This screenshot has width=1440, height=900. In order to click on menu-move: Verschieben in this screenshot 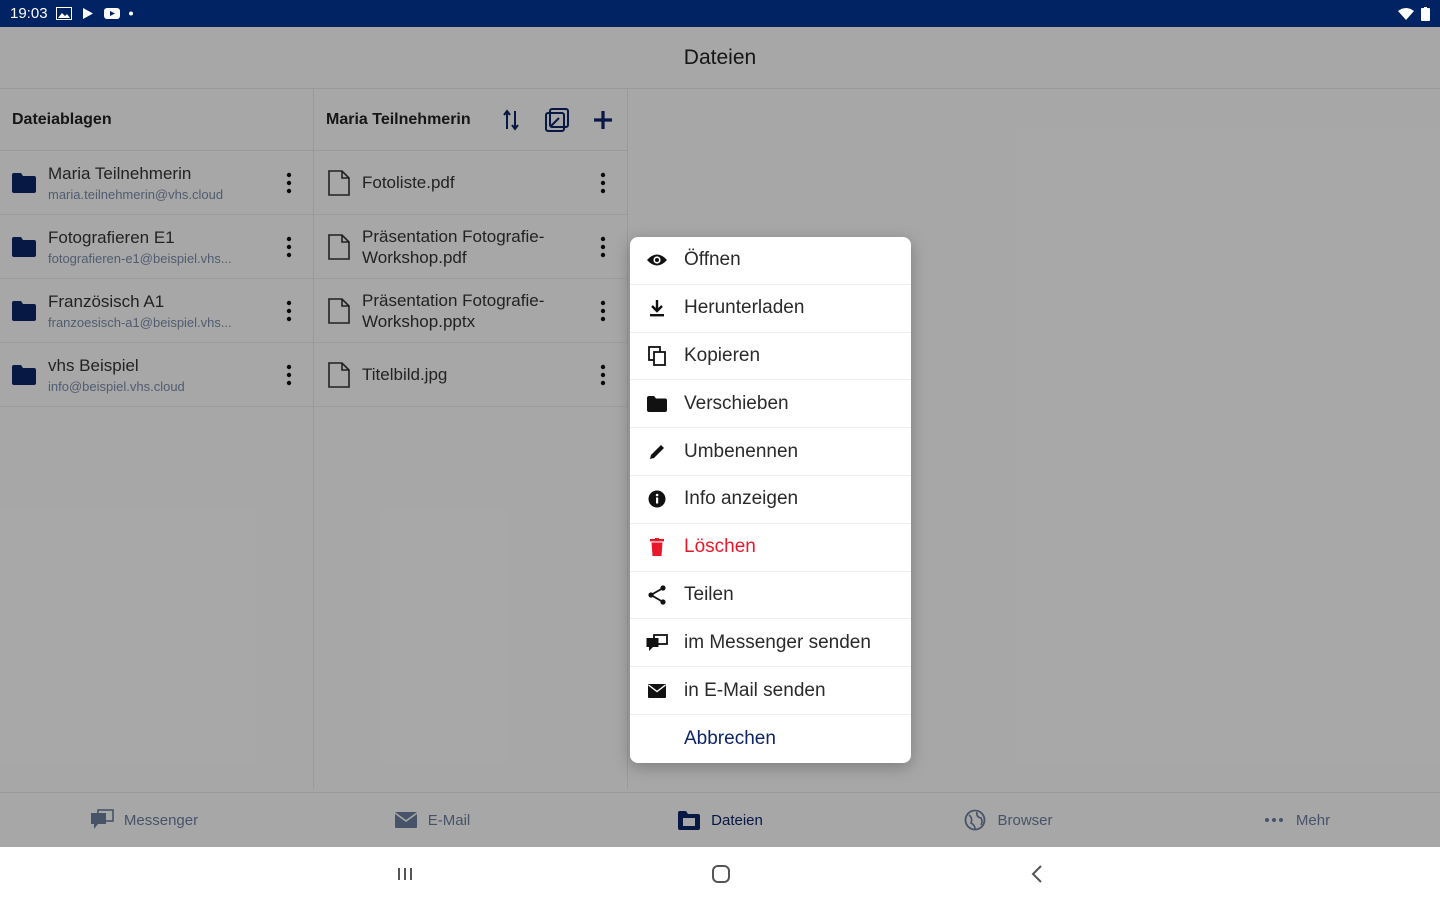, I will do `click(770, 404)`.